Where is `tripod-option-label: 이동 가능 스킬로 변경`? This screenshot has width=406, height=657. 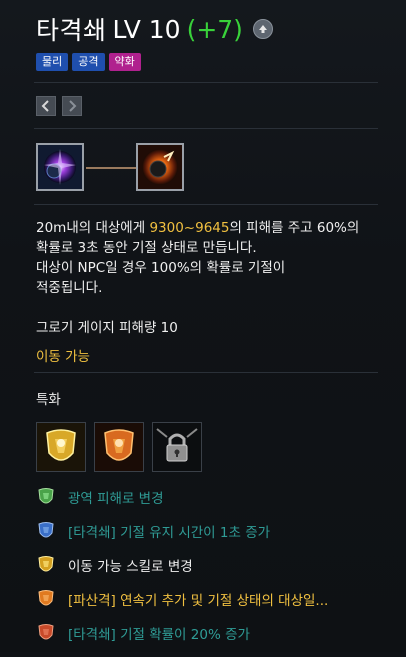
tripod-option-label: 이동 가능 스킬로 변경 is located at coordinates (130, 567).